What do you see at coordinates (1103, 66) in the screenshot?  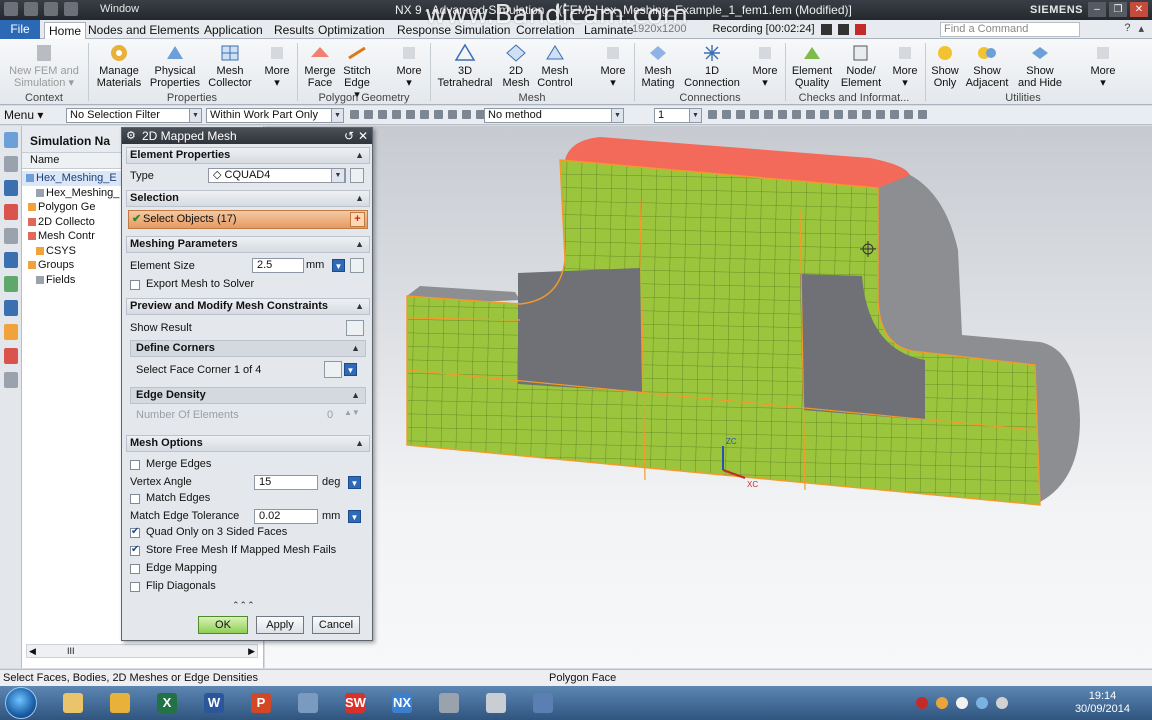 I see `utilities-more-button: More ▾` at bounding box center [1103, 66].